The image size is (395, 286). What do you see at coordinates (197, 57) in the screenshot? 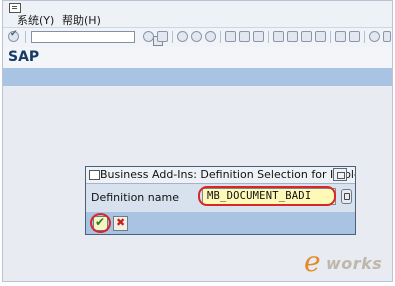
I see `title-bar: SAP` at bounding box center [197, 57].